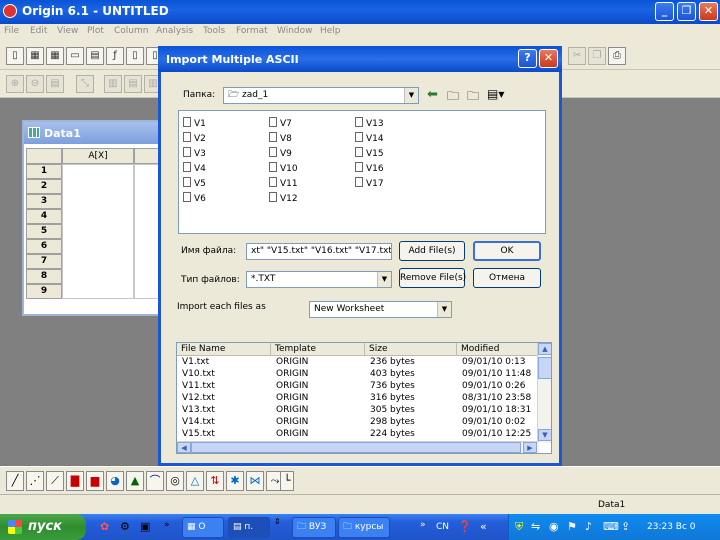 The image size is (720, 540). Describe the element at coordinates (194, 168) in the screenshot. I see `file-item: V4` at that location.